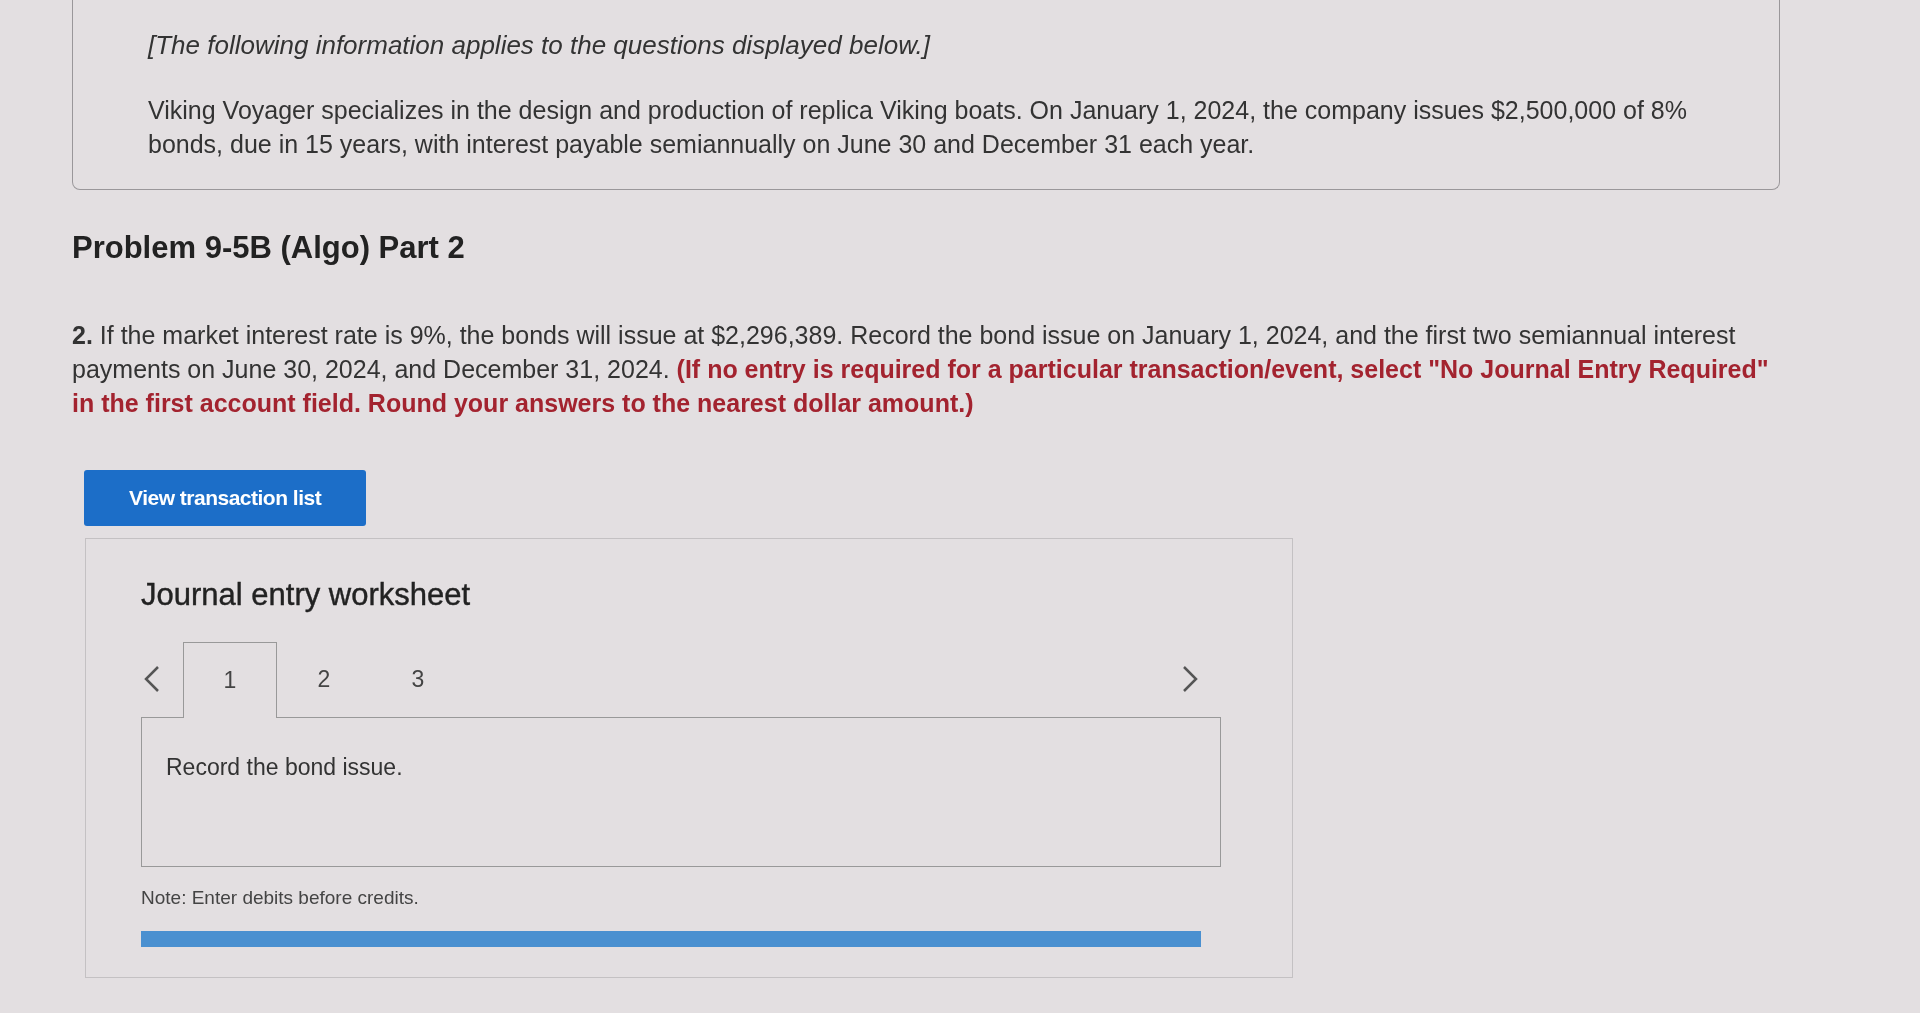 Image resolution: width=1920 pixels, height=1013 pixels. Describe the element at coordinates (540, 45) in the screenshot. I see `info-note: [The following information applies to the questions displayed below.]` at that location.